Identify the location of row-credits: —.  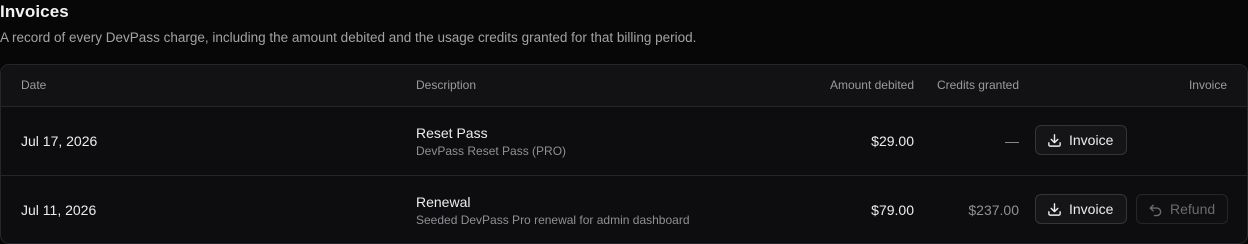
(1012, 141).